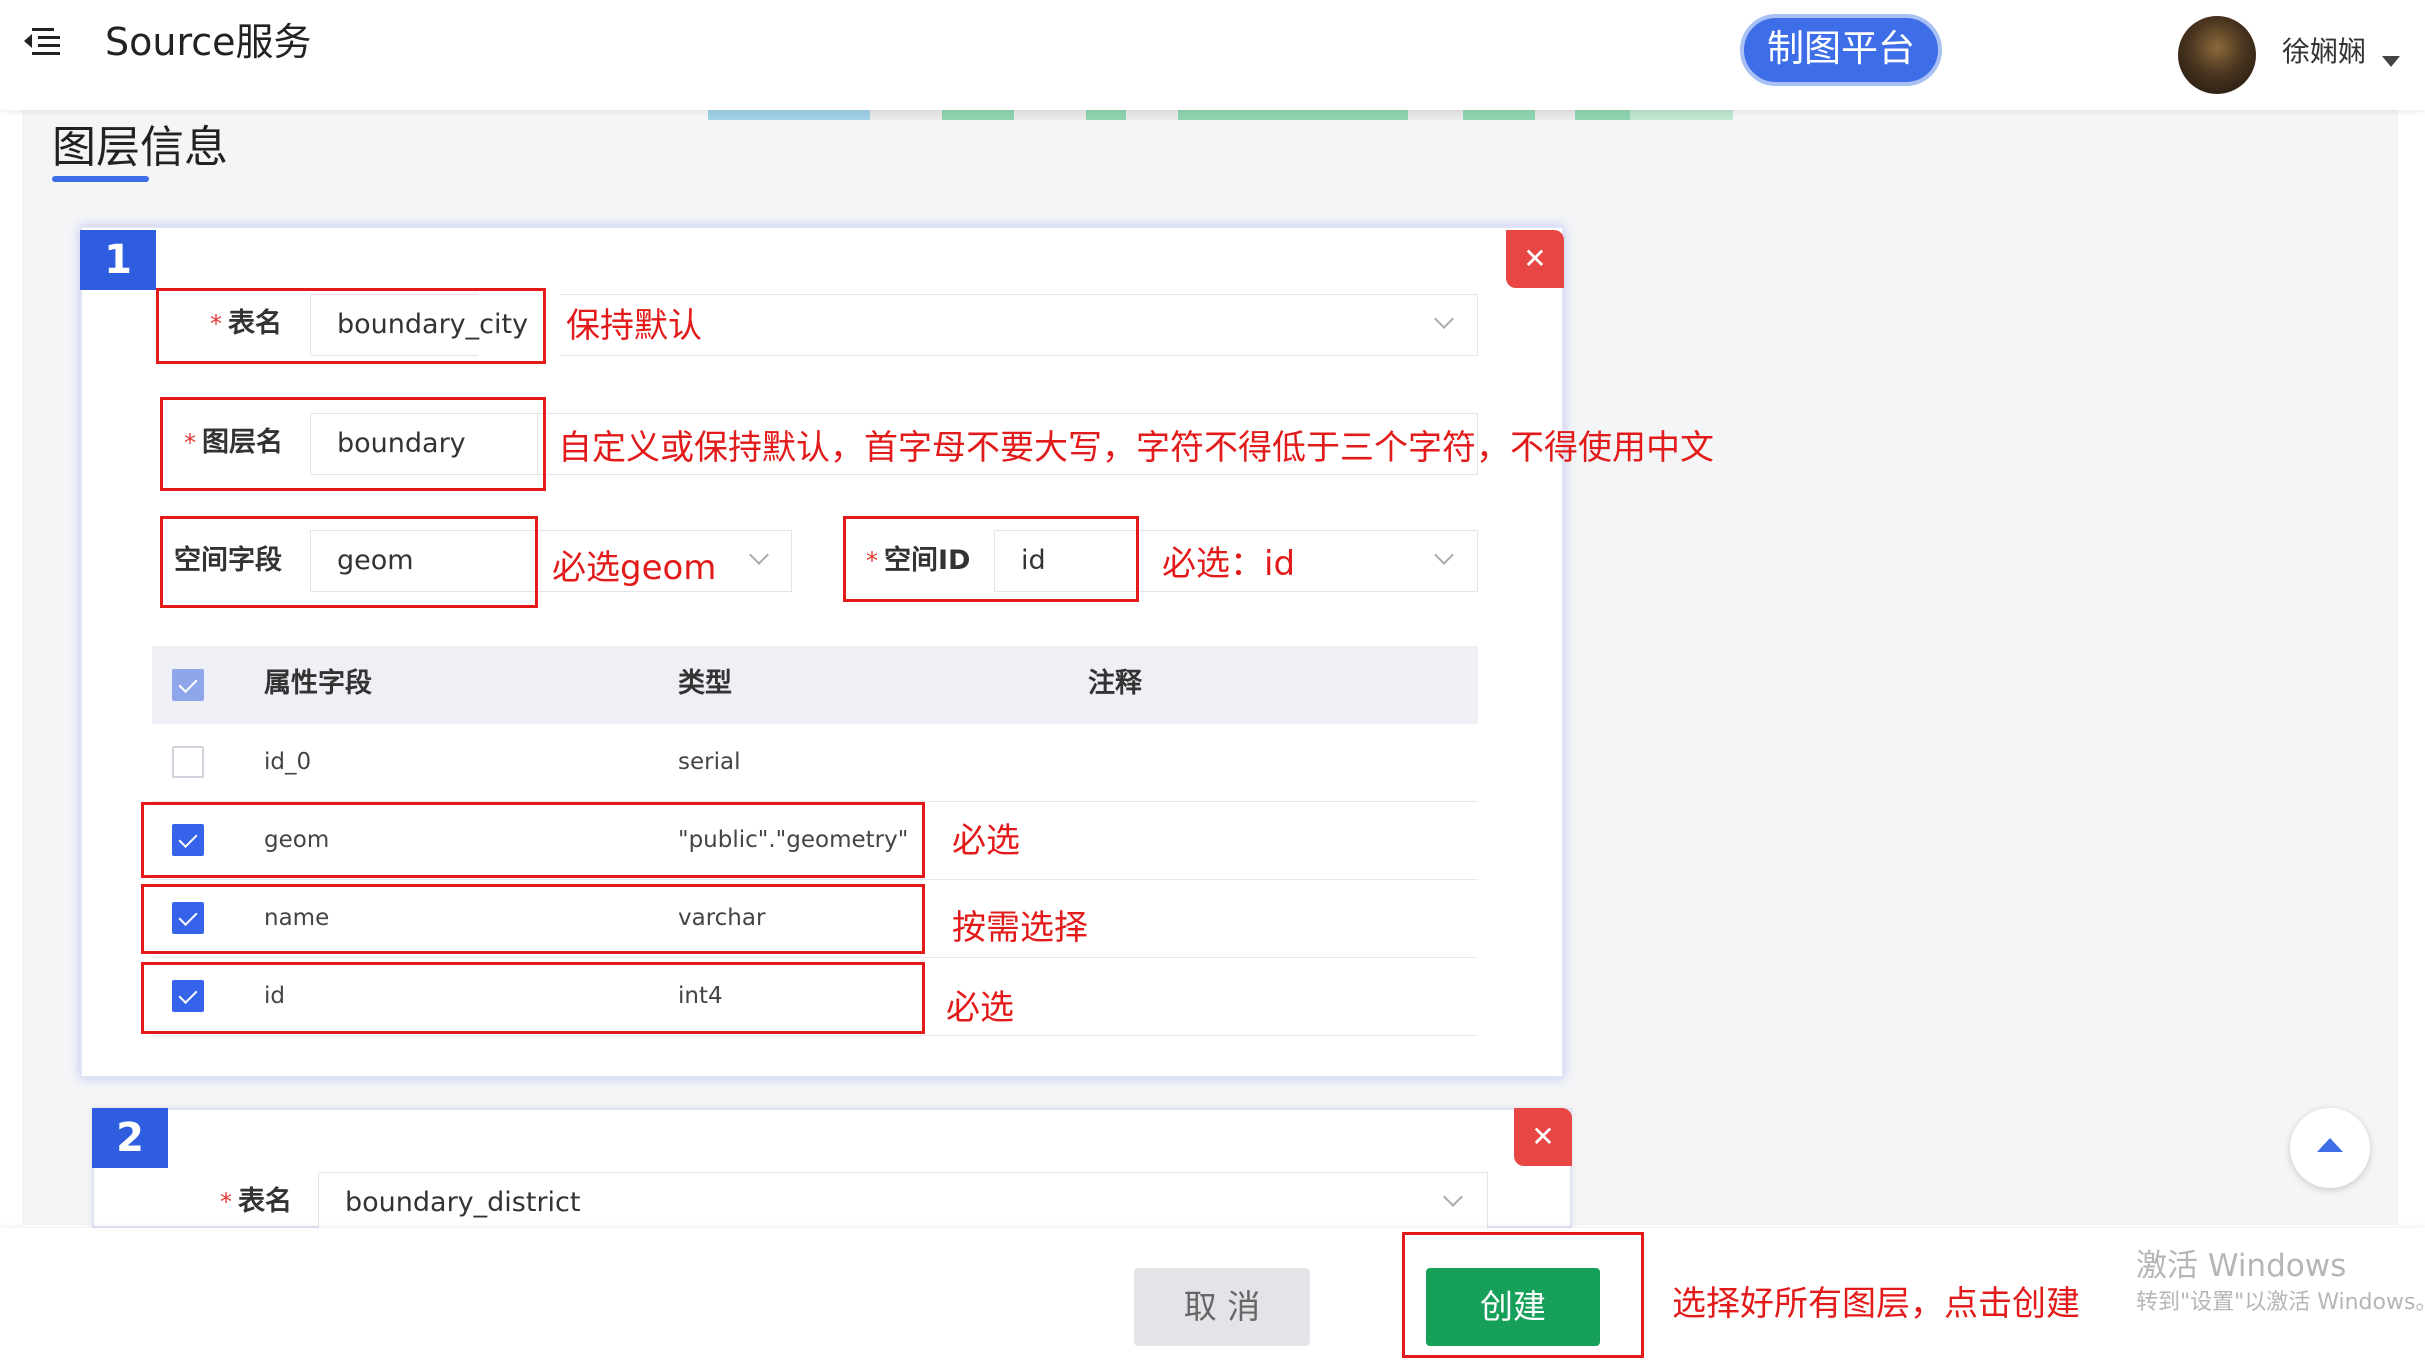  I want to click on top-header: Source服务 制图平台 徐娴娴, so click(1212, 55).